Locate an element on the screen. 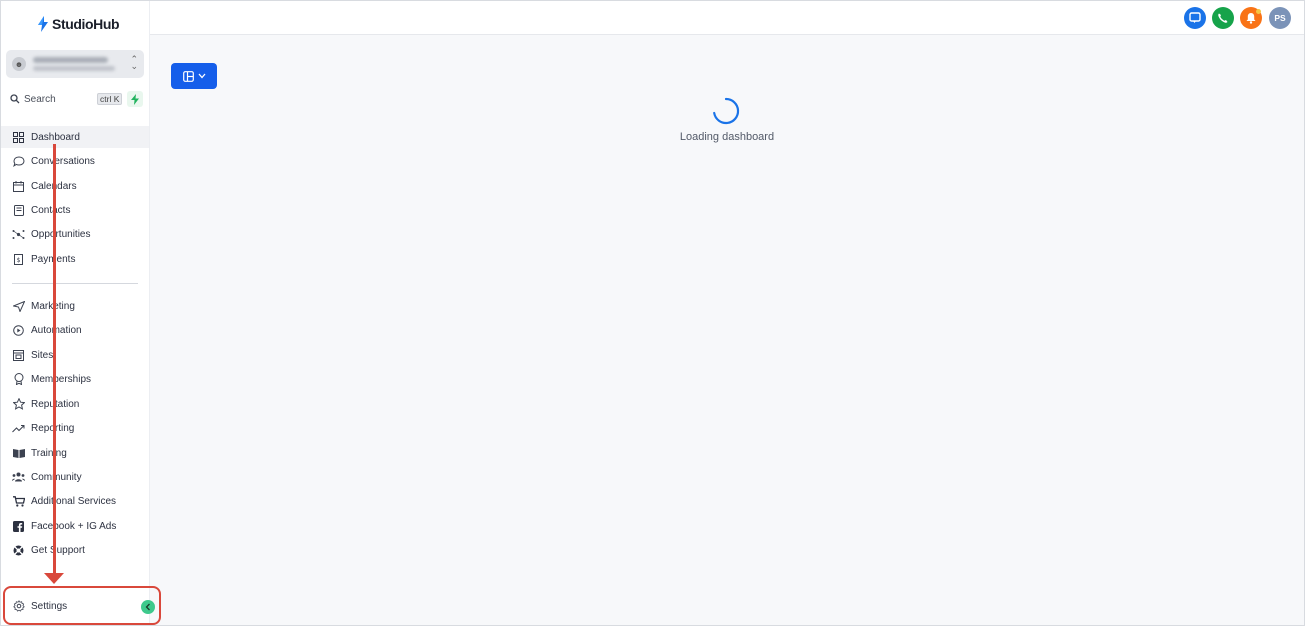  notifications-button is located at coordinates (1251, 18).